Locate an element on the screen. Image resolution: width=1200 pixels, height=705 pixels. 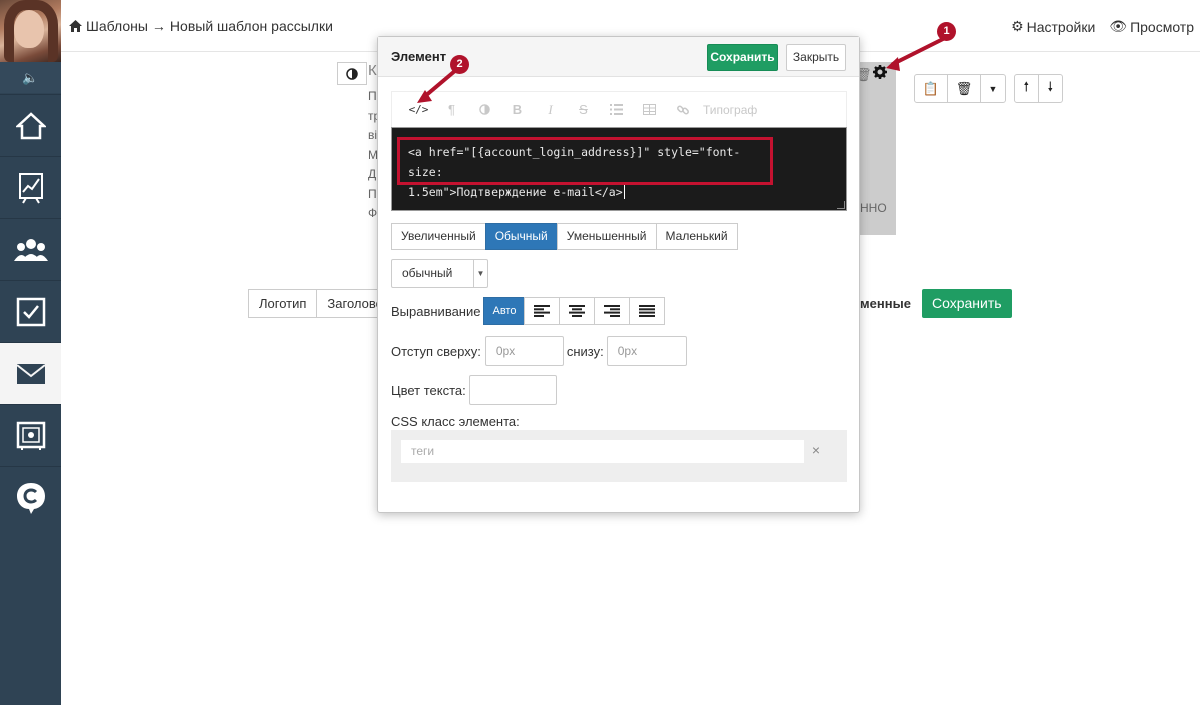
move-tools-group: 🠕 🠗 is located at coordinates (1038, 88).